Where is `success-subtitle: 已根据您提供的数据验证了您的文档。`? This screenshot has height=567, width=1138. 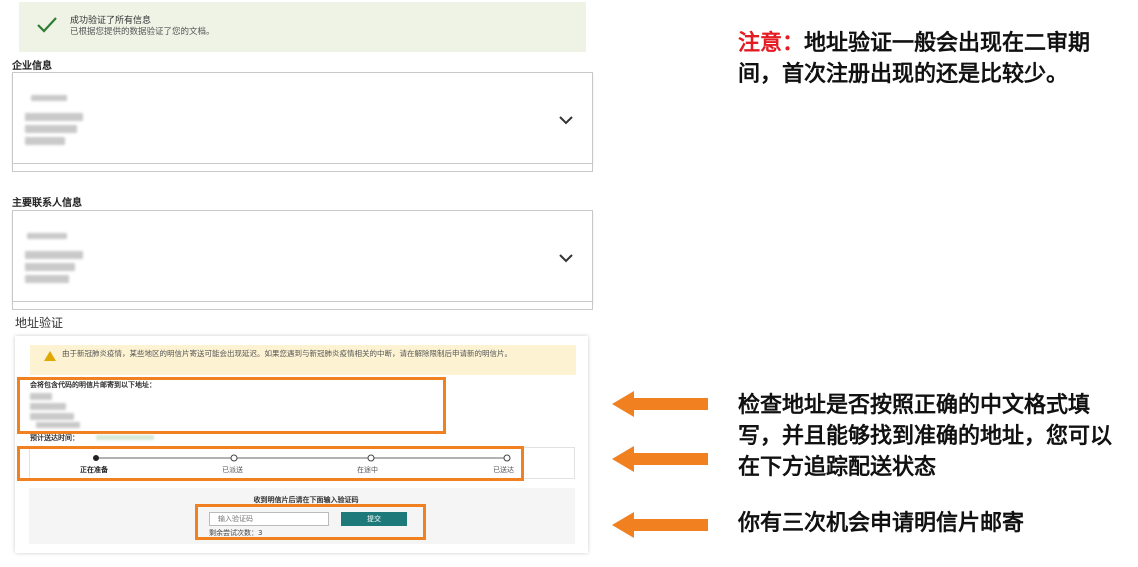
success-subtitle: 已根据您提供的数据验证了您的文档。 is located at coordinates (142, 32).